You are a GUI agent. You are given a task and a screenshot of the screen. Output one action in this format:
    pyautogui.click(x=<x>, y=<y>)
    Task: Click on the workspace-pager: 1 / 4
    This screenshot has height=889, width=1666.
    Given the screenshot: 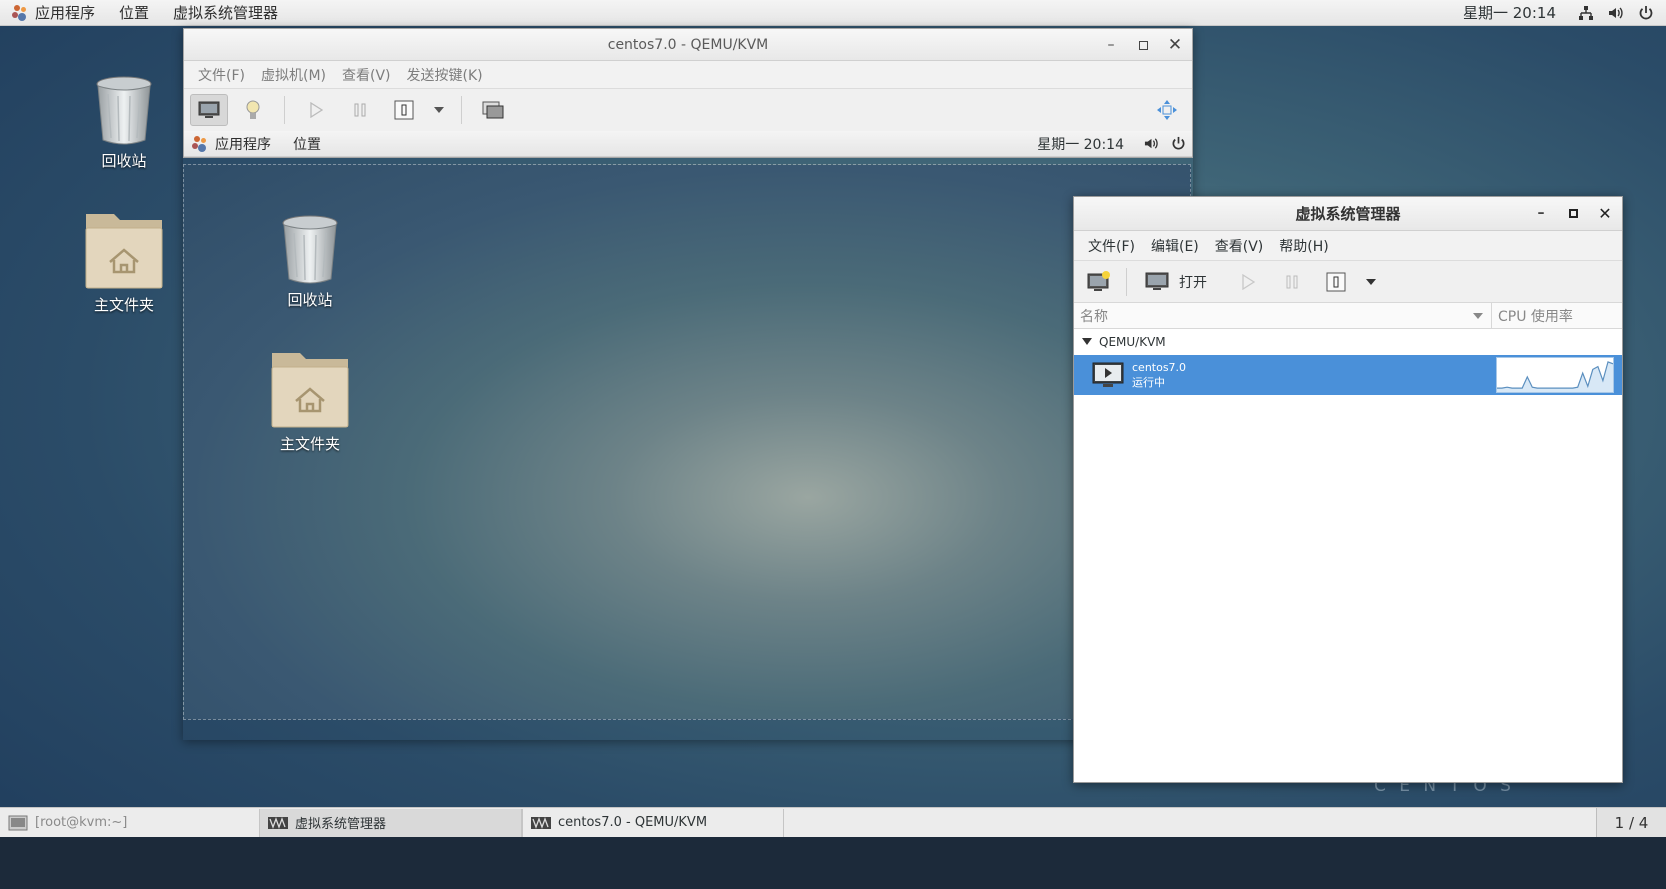 What is the action you would take?
    pyautogui.click(x=1631, y=822)
    